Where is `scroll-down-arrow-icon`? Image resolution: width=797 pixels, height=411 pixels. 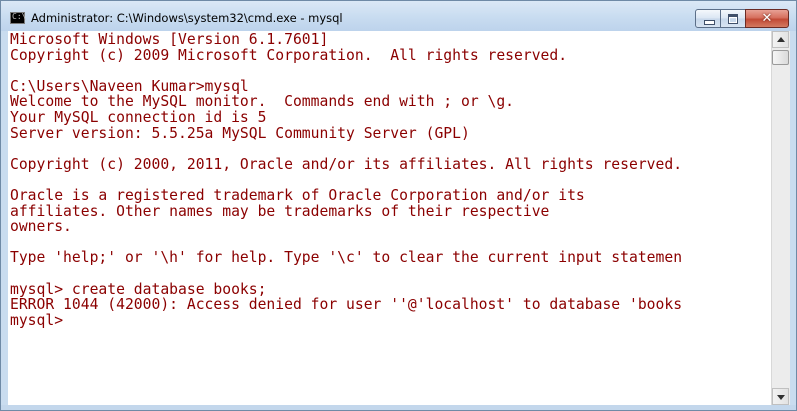
scroll-down-arrow-icon is located at coordinates (781, 397).